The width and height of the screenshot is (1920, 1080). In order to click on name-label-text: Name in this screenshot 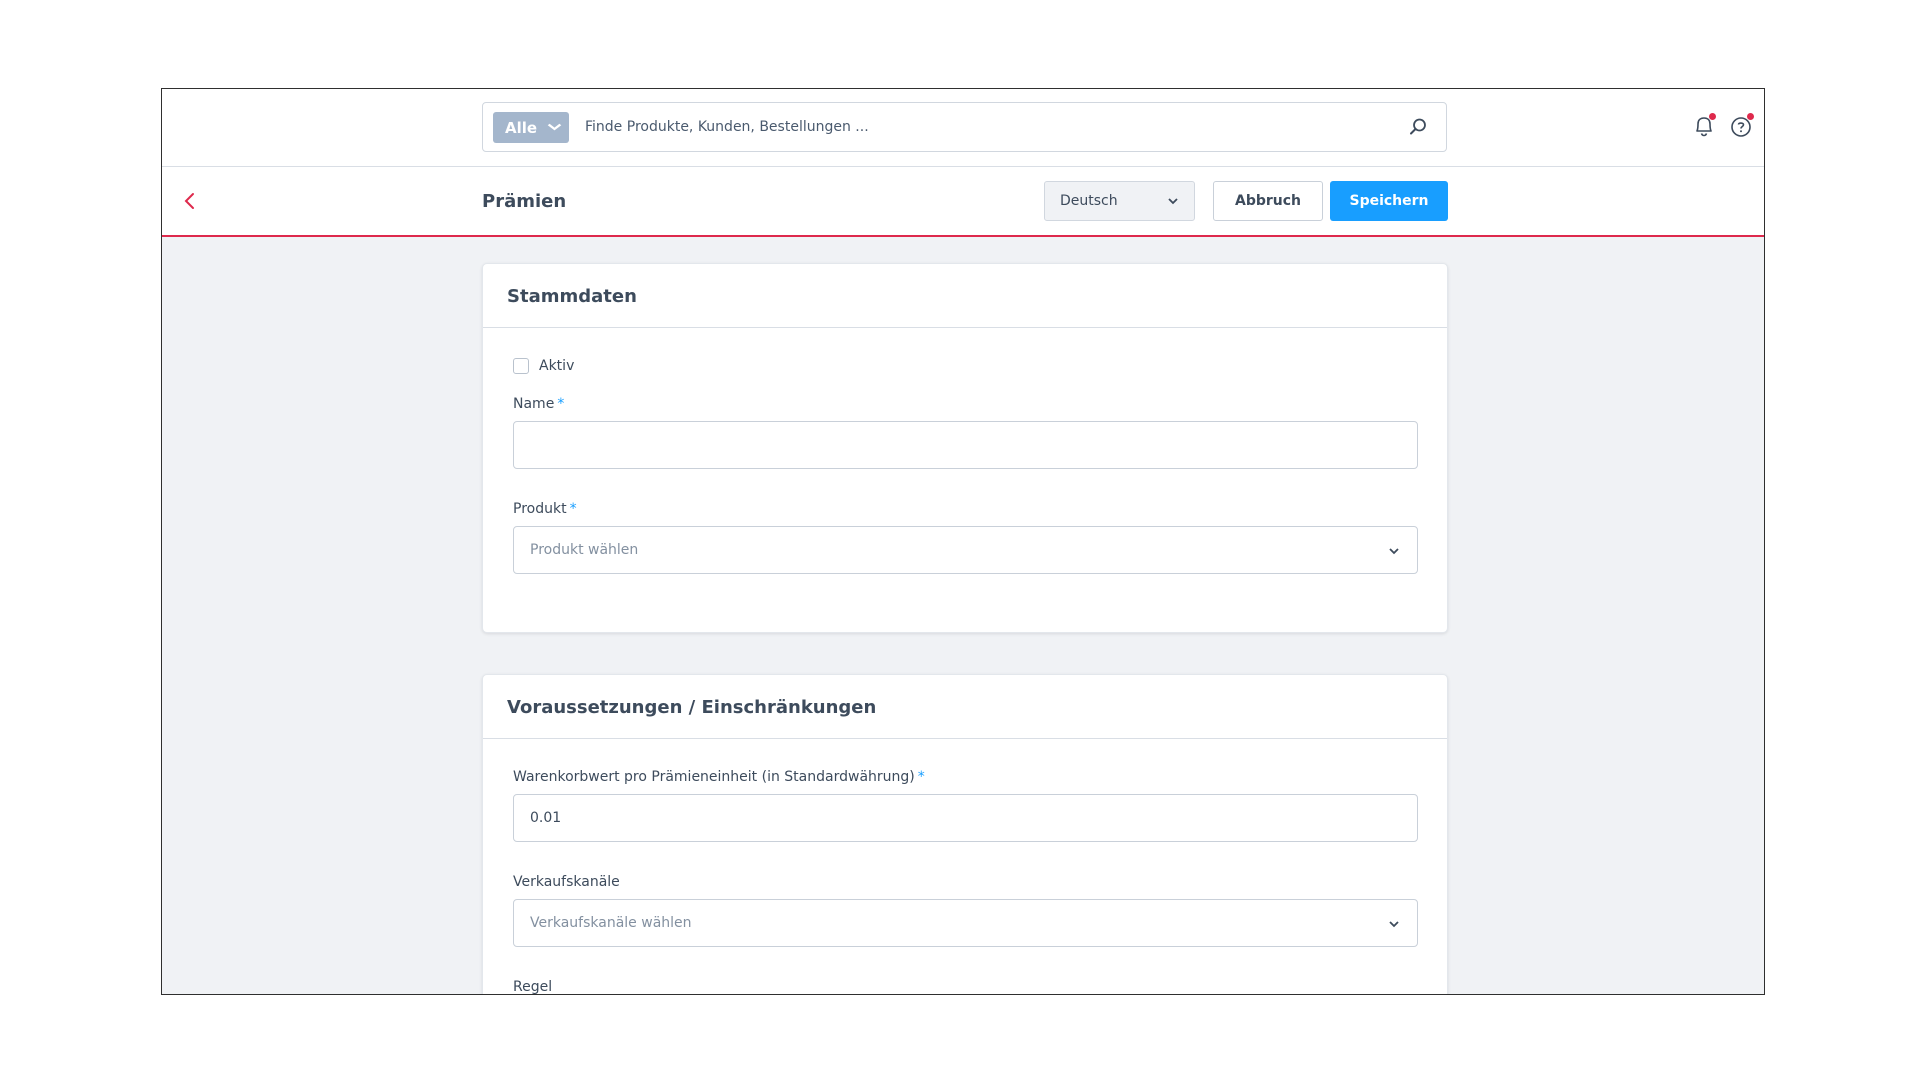, I will do `click(534, 404)`.